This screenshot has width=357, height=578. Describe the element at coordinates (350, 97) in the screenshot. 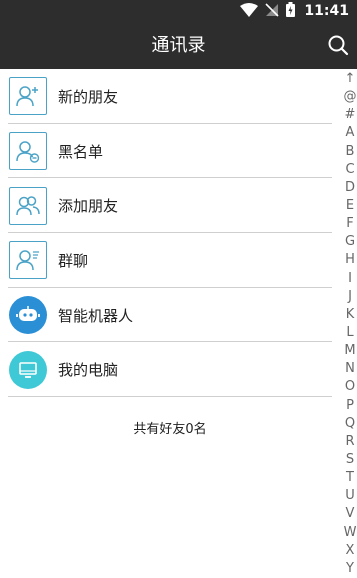

I see `index-letter: @` at that location.